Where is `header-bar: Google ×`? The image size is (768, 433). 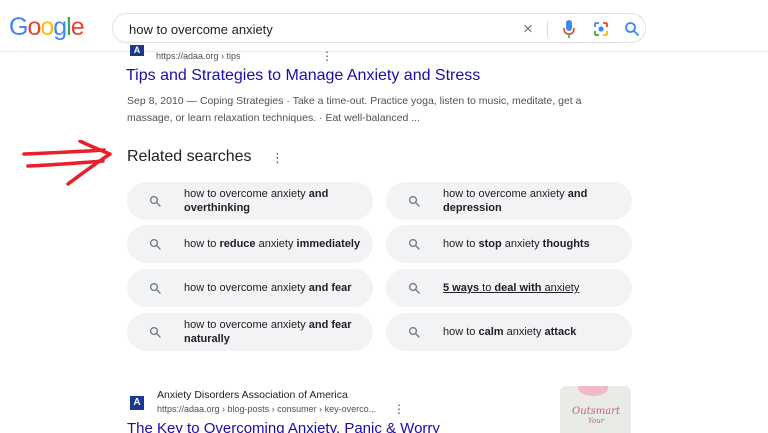
header-bar: Google × is located at coordinates (384, 26).